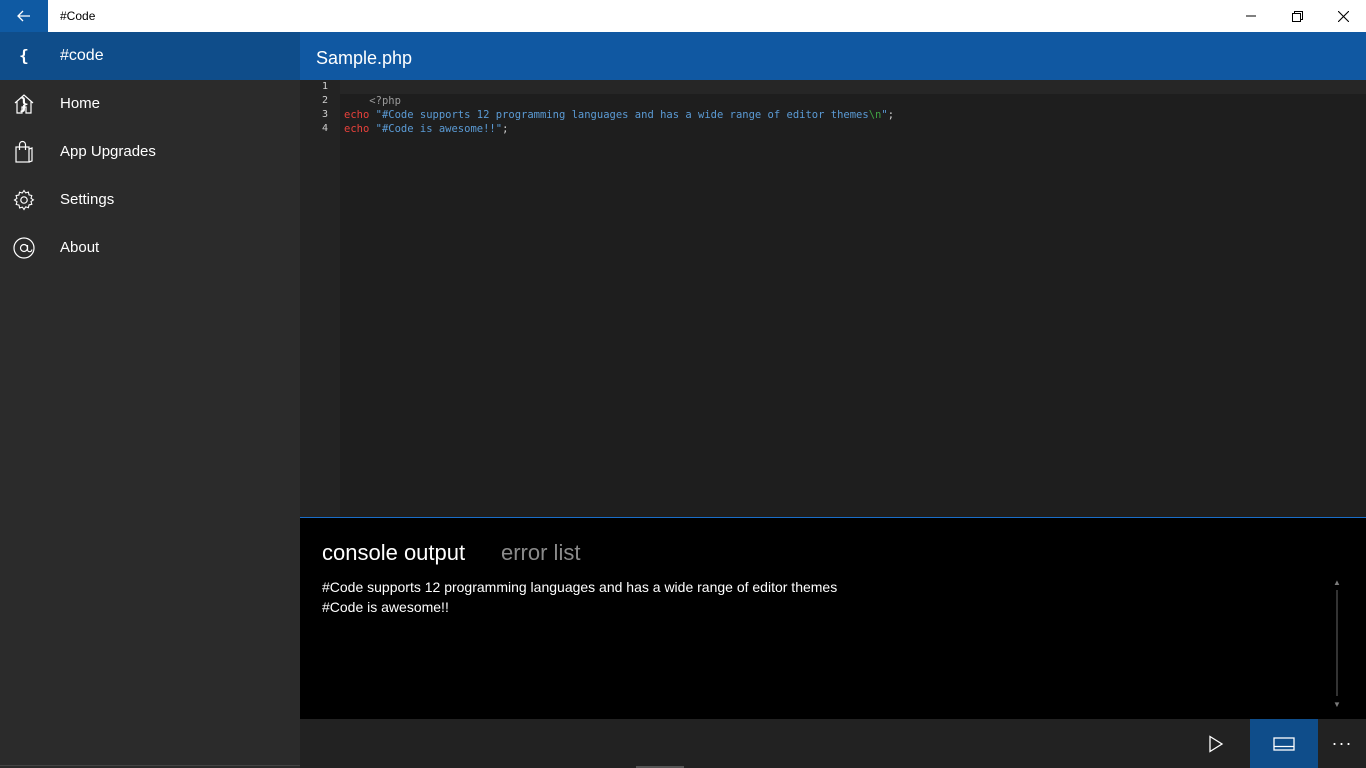 The height and width of the screenshot is (768, 1366). I want to click on close-icon, so click(1343, 16).